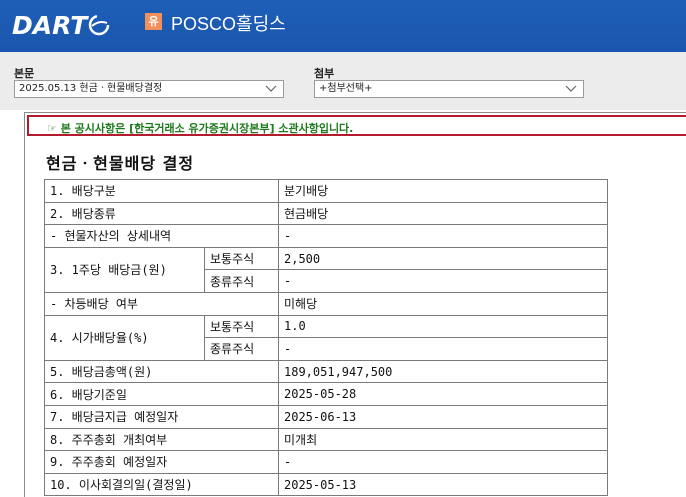 This screenshot has width=686, height=497. Describe the element at coordinates (161, 303) in the screenshot. I see `row-label: - 차등배당 여부` at that location.